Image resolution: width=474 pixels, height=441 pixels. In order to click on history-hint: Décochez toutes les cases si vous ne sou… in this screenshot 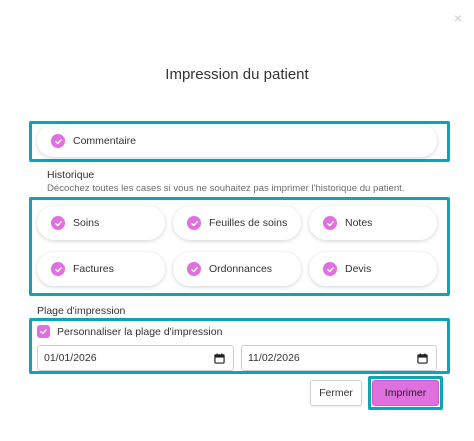, I will do `click(226, 188)`.